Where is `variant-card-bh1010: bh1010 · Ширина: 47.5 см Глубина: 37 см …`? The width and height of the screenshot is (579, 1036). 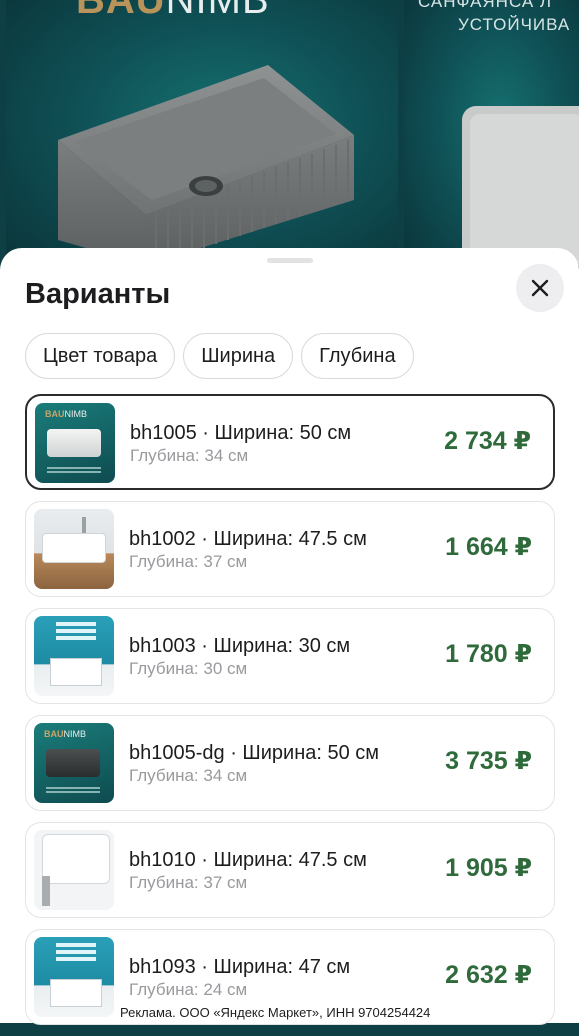 variant-card-bh1010: bh1010 · Ширина: 47.5 см Глубина: 37 см … is located at coordinates (290, 870).